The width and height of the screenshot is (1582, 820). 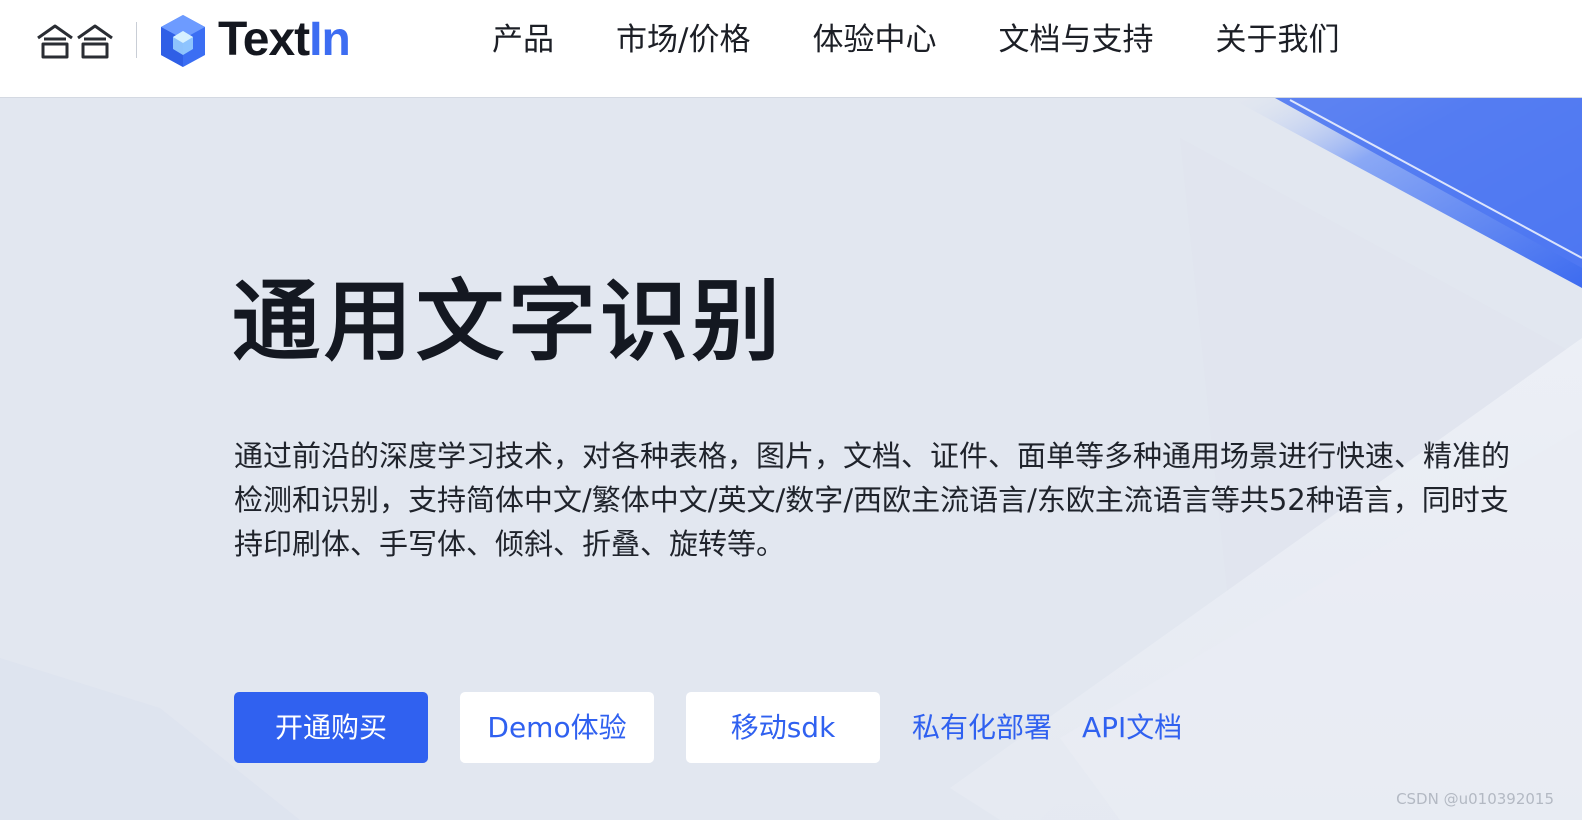 What do you see at coordinates (783, 727) in the screenshot?
I see `mobile-sdk-button: 移动sdk` at bounding box center [783, 727].